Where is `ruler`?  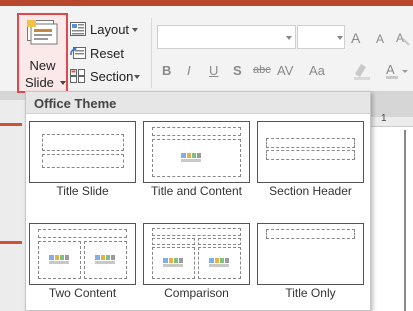 ruler is located at coordinates (392, 122).